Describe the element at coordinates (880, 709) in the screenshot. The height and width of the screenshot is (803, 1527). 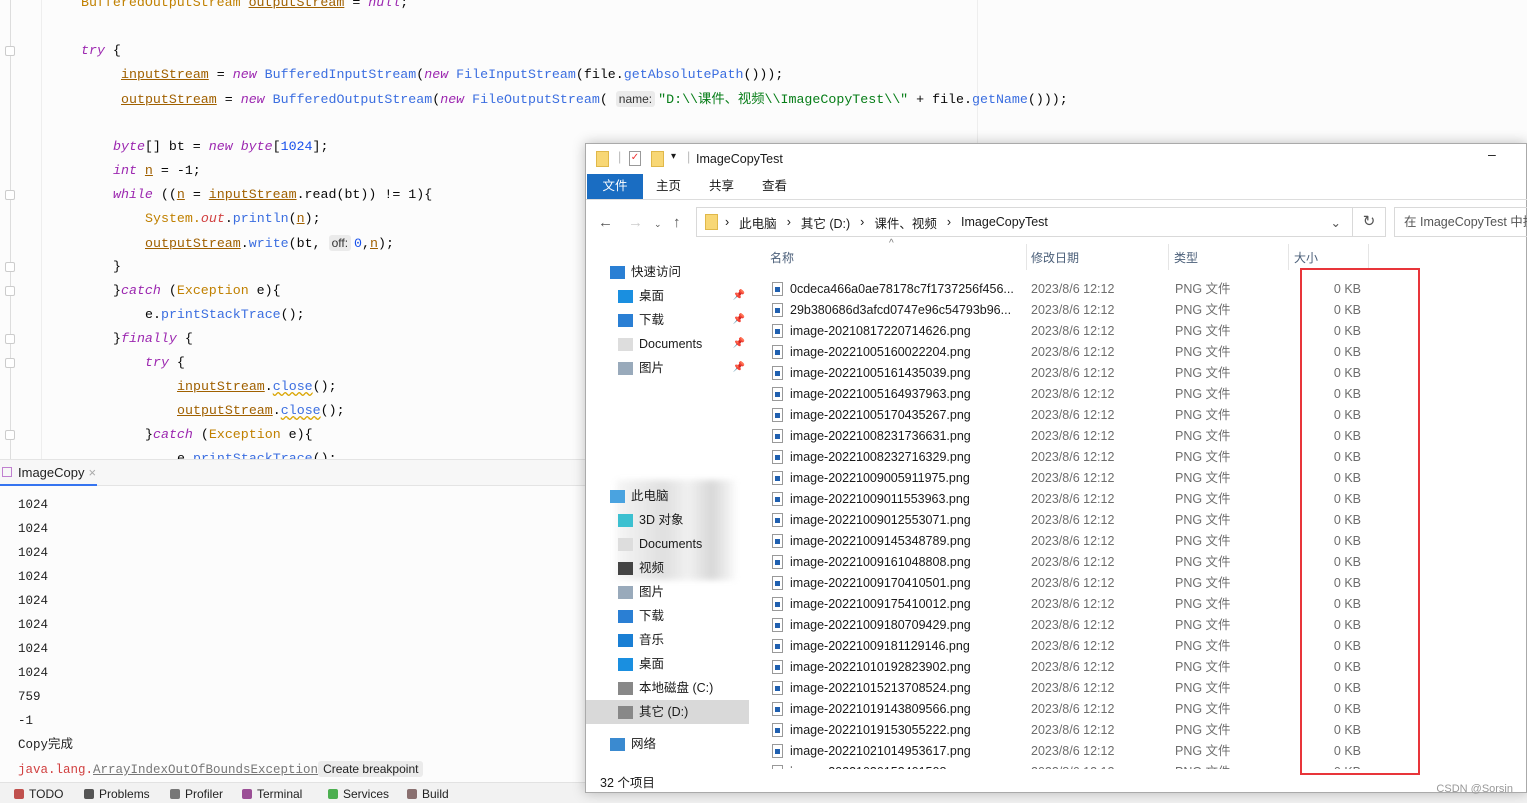
I see `file-name: image-20221019143809566.png` at that location.